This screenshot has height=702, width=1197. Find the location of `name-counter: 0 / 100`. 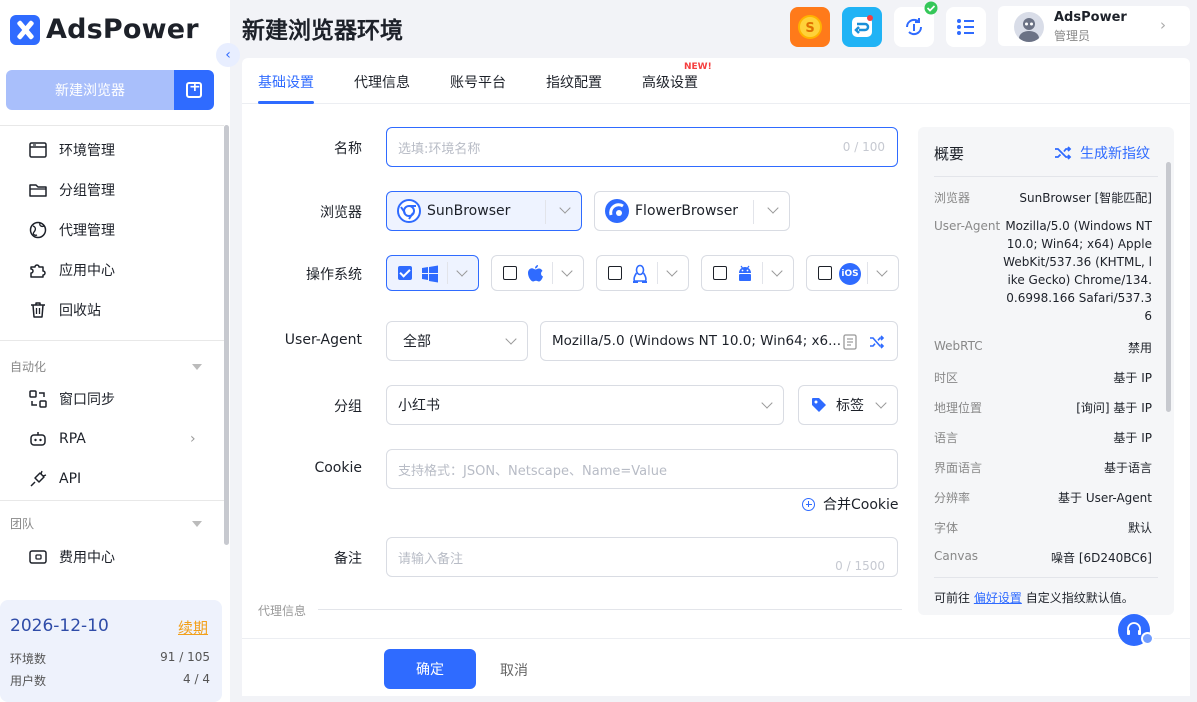

name-counter: 0 / 100 is located at coordinates (863, 147).